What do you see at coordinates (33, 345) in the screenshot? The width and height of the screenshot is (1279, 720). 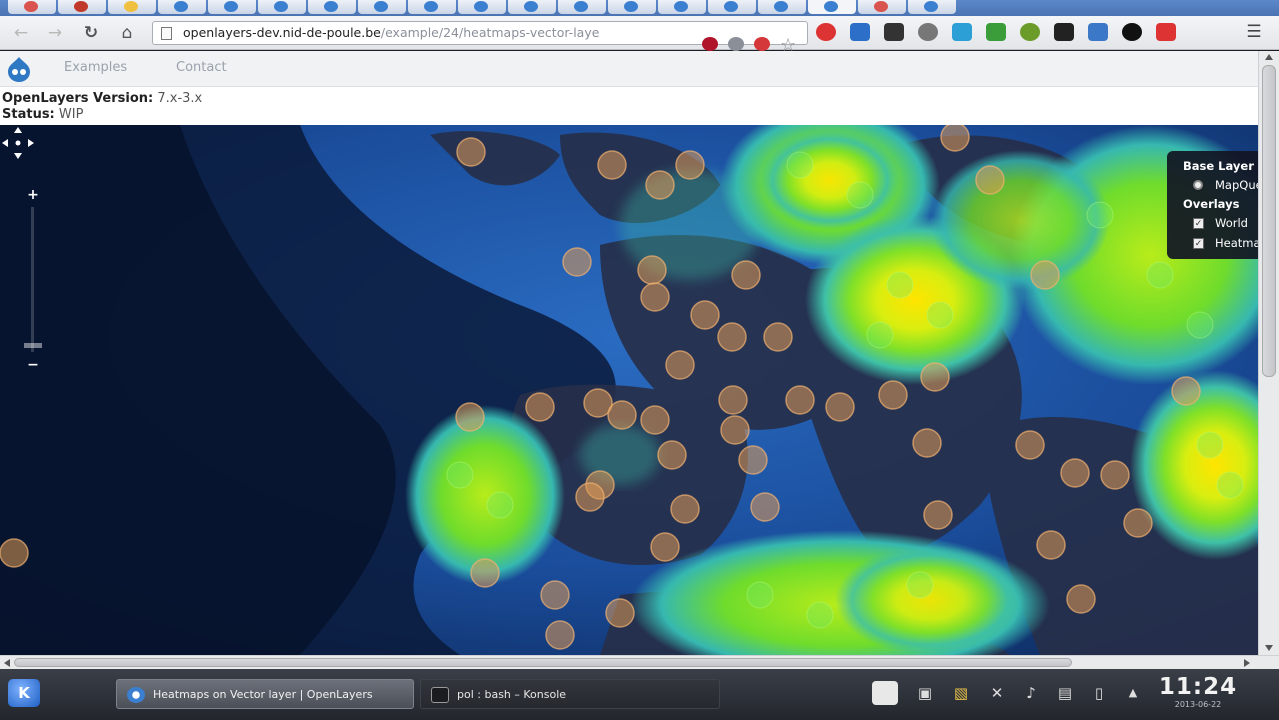 I see `zoom-slider-handle` at bounding box center [33, 345].